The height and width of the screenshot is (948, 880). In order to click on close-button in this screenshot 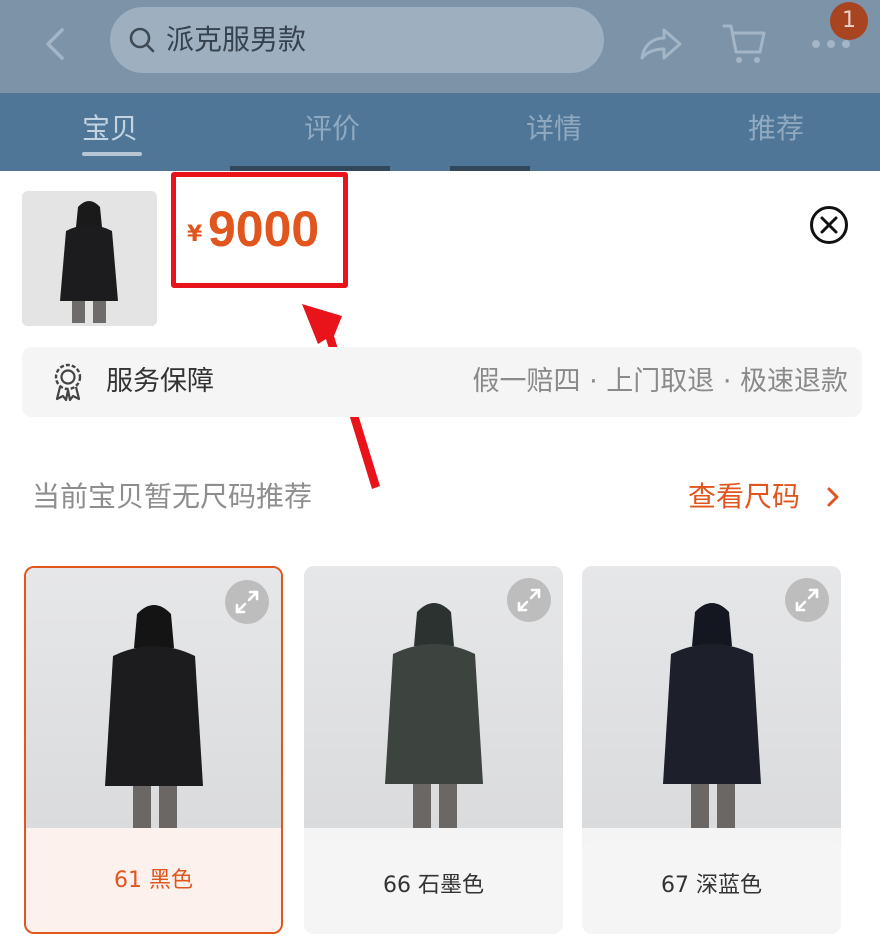, I will do `click(829, 225)`.